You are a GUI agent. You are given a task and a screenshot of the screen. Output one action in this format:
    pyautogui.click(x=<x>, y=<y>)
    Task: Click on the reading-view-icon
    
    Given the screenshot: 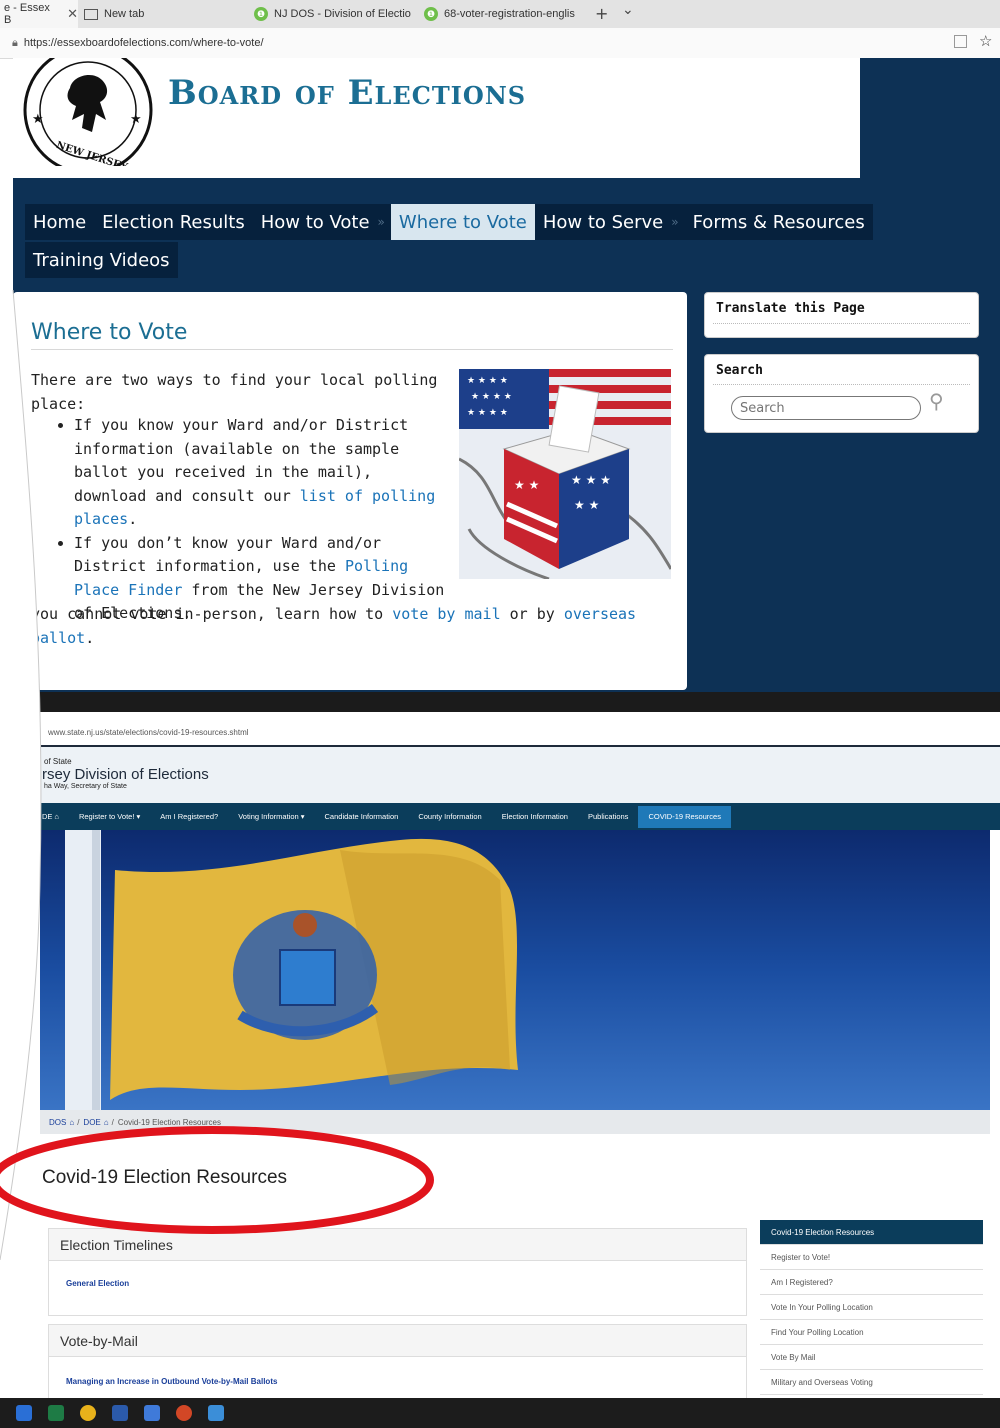 What is the action you would take?
    pyautogui.click(x=960, y=41)
    